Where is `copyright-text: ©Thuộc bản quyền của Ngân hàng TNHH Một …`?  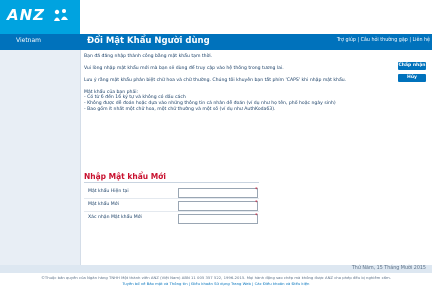 copyright-text: ©Thuộc bản quyền của Ngân hàng TNHH Một … is located at coordinates (216, 277).